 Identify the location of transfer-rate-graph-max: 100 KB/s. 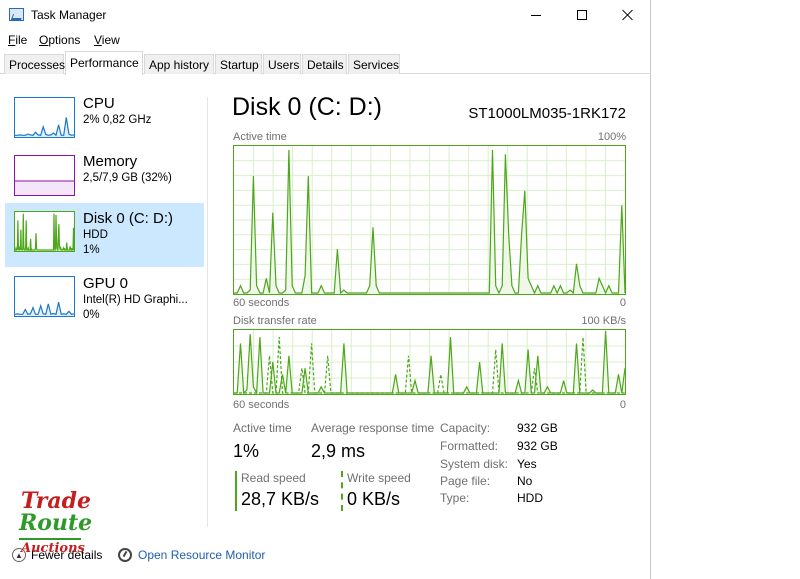
(603, 321).